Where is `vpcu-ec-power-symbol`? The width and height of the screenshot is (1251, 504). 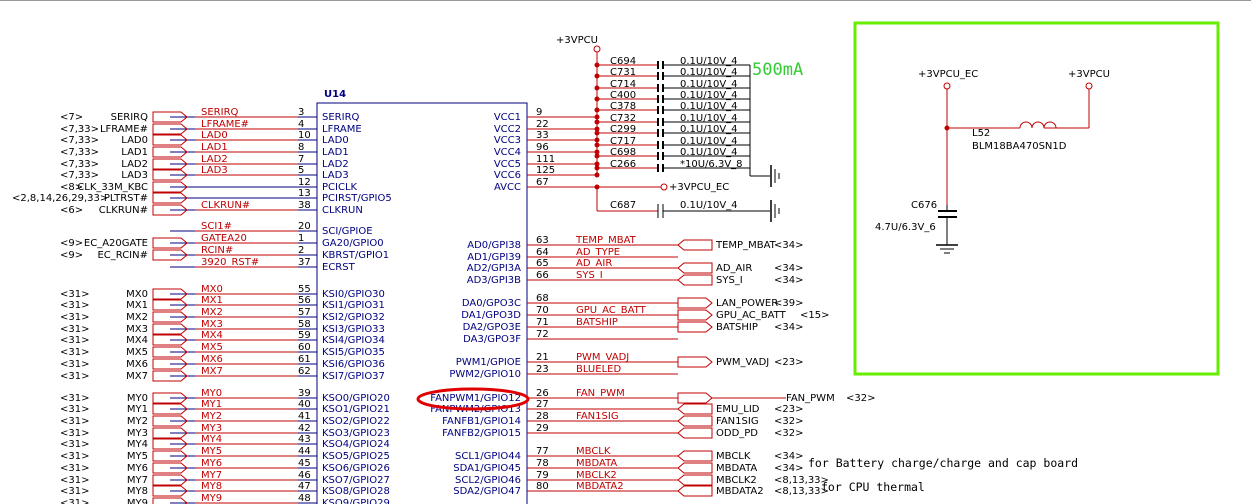
vpcu-ec-power-symbol is located at coordinates (664, 187).